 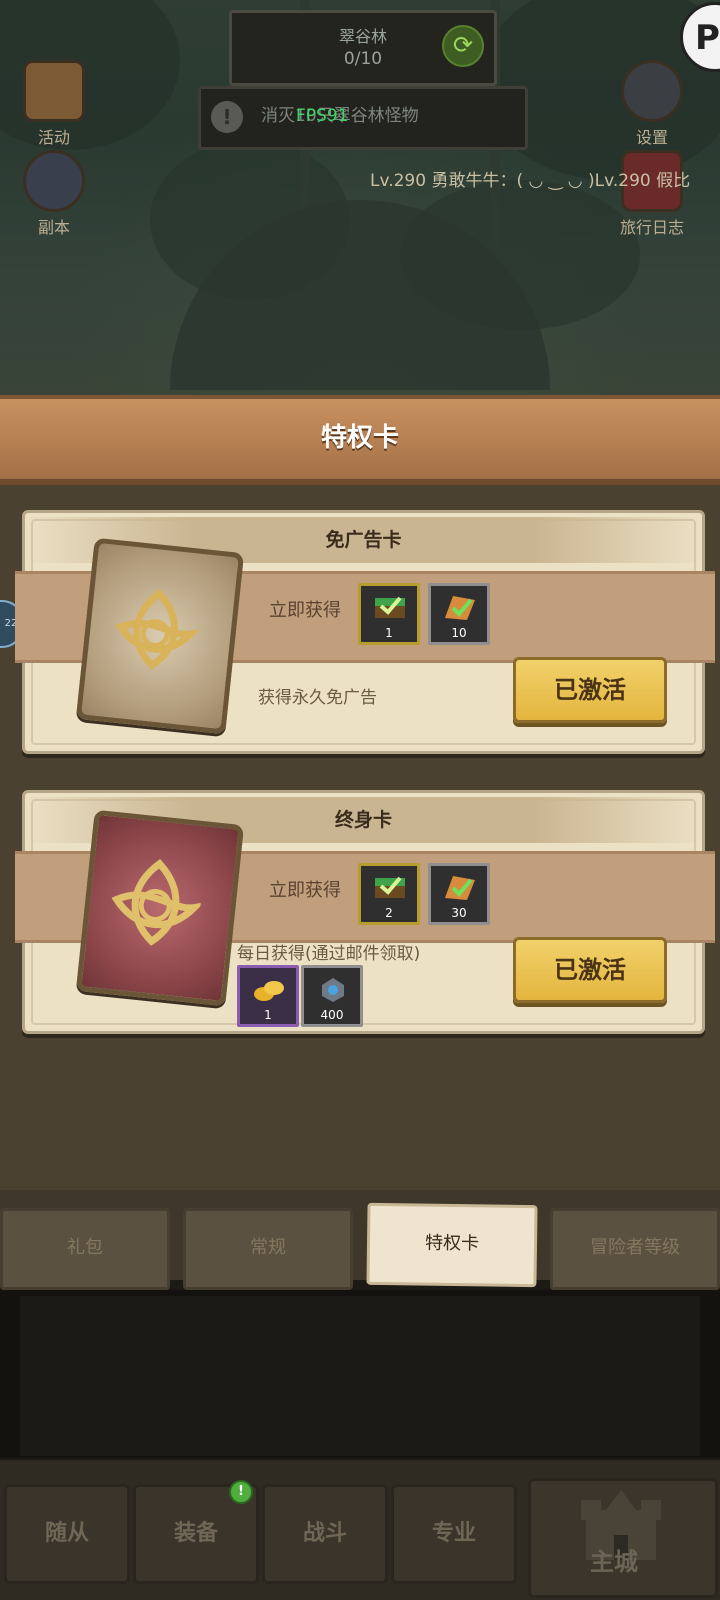 I want to click on activity-button: 活动, so click(x=54, y=104).